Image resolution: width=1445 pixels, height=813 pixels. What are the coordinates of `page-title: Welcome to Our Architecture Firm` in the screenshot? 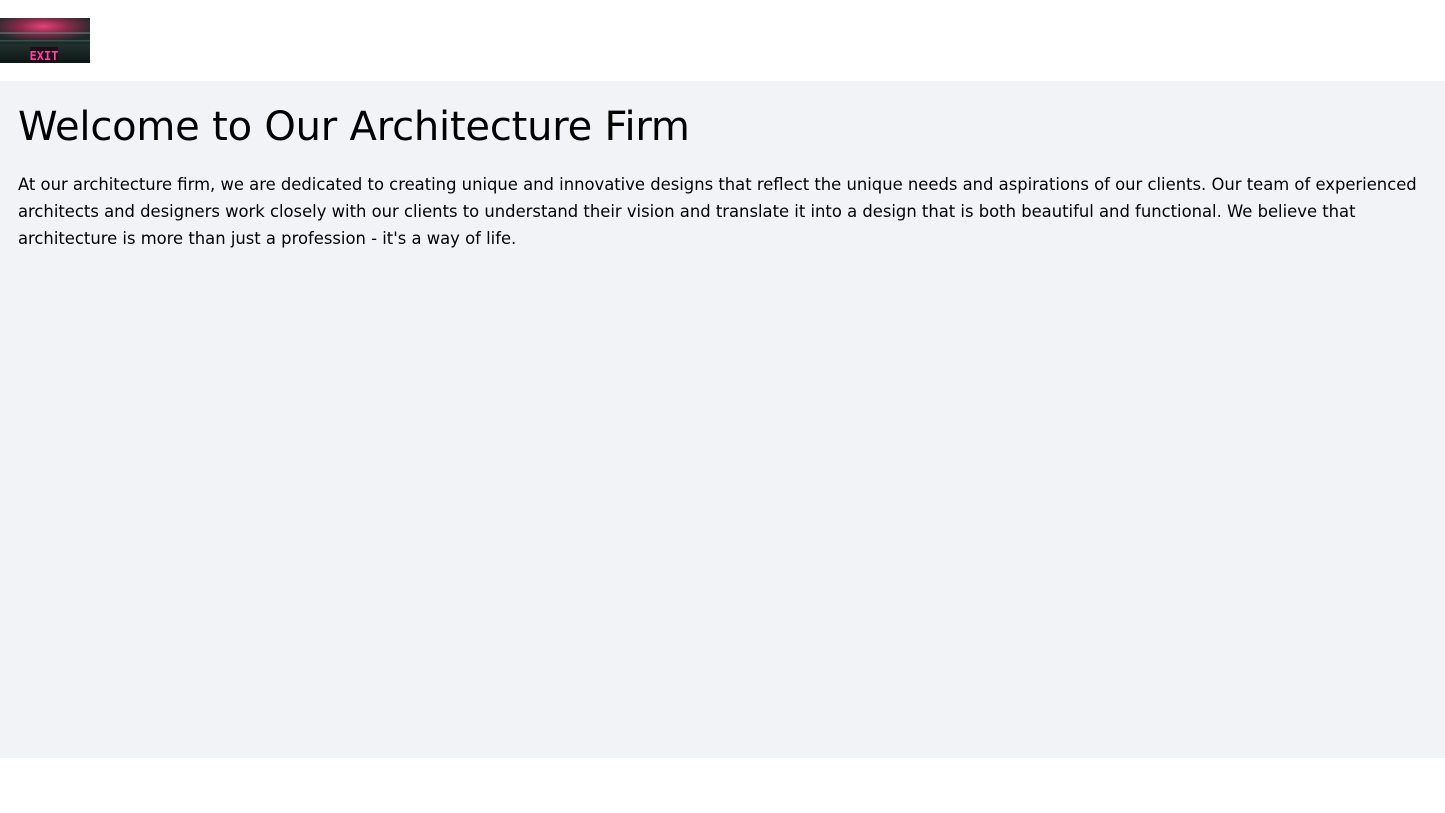 It's located at (354, 127).